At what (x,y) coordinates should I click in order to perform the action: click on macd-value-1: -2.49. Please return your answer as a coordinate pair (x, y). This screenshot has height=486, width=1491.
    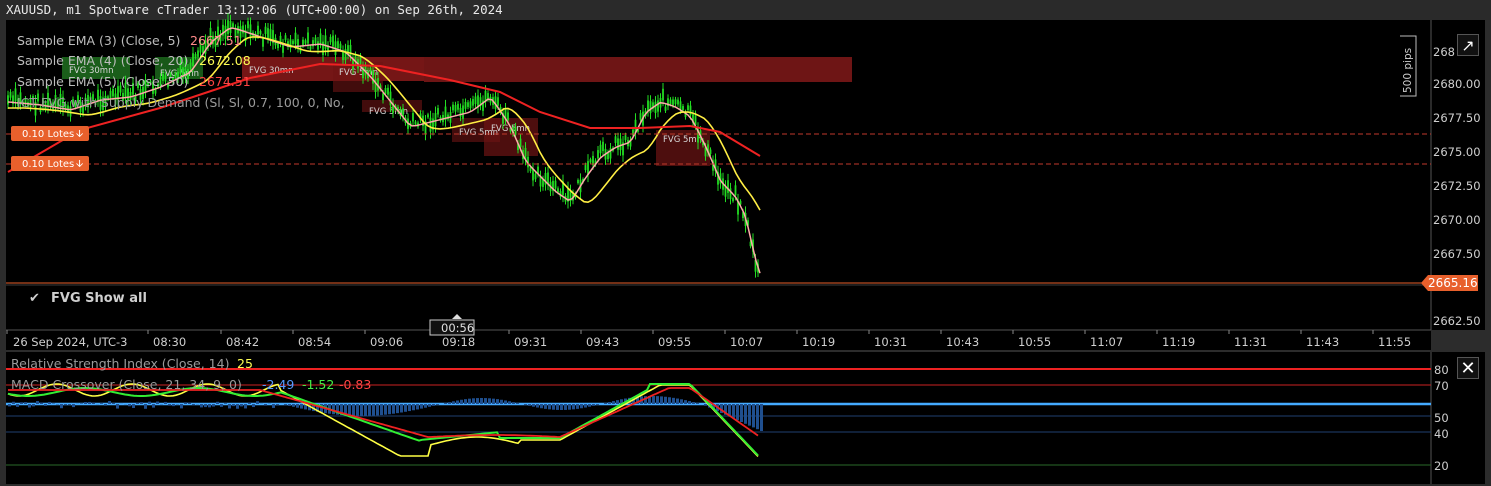
    Looking at the image, I should click on (278, 384).